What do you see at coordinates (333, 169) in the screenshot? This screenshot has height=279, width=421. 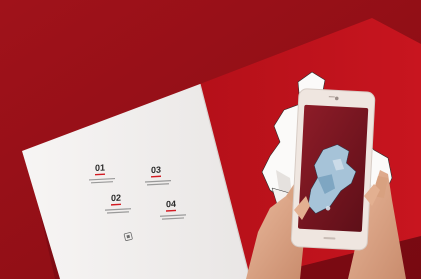 I see `smartphone` at bounding box center [333, 169].